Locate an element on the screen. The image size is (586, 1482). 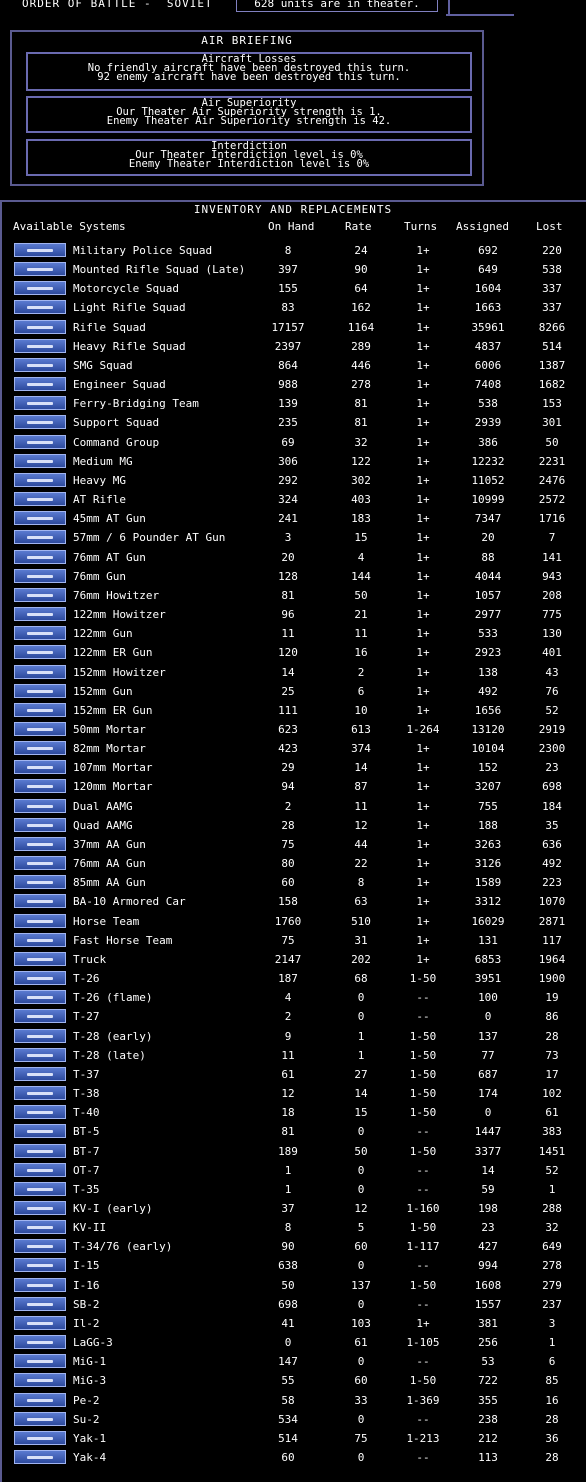
table-row: T-26 (flame) 4 0 -- 100 19 is located at coordinates (293, 997).